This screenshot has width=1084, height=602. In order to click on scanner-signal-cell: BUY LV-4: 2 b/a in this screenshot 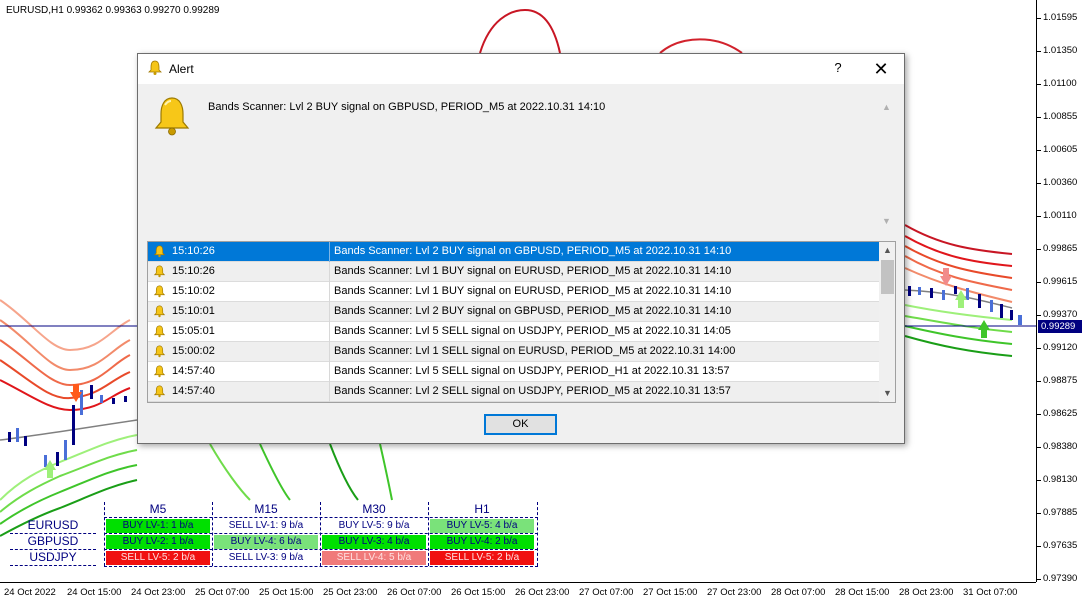, I will do `click(482, 542)`.